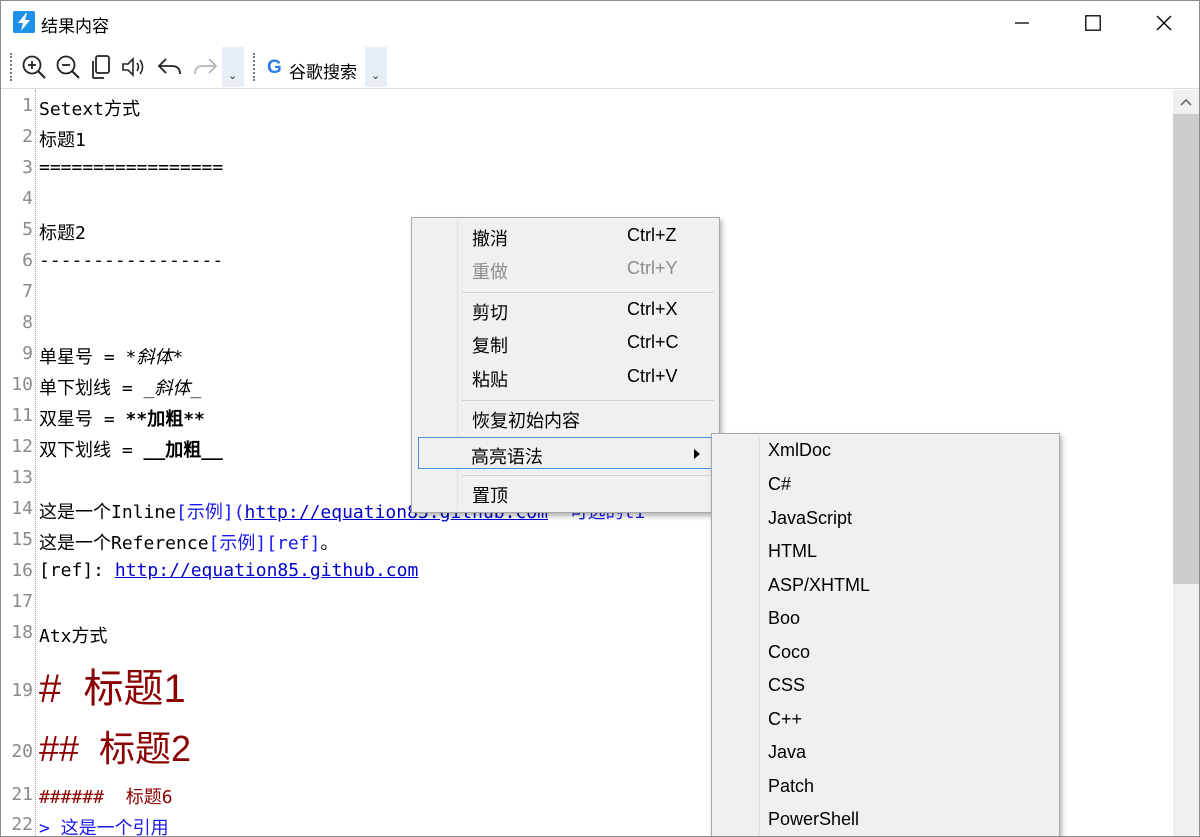  Describe the element at coordinates (792, 557) in the screenshot. I see `submenu-item-html: HTML` at that location.